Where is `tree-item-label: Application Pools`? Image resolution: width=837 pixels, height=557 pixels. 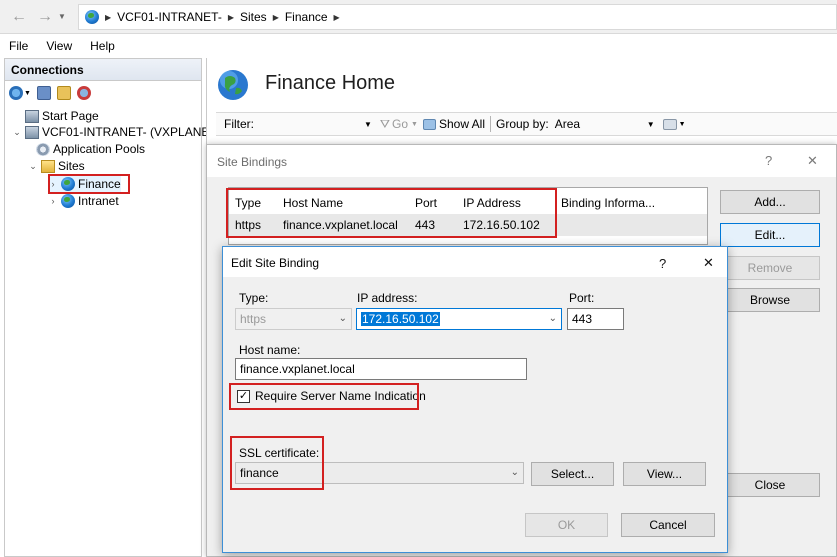 tree-item-label: Application Pools is located at coordinates (99, 149).